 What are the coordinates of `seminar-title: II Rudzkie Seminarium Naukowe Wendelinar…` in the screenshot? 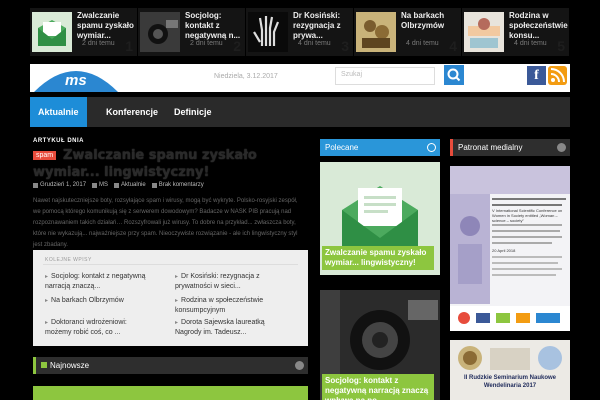 It's located at (510, 382).